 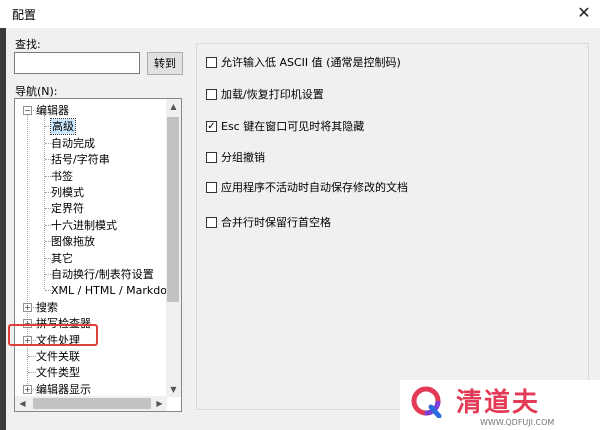 What do you see at coordinates (102, 274) in the screenshot?
I see `tree-item-label: 自动换行/制表符设置` at bounding box center [102, 274].